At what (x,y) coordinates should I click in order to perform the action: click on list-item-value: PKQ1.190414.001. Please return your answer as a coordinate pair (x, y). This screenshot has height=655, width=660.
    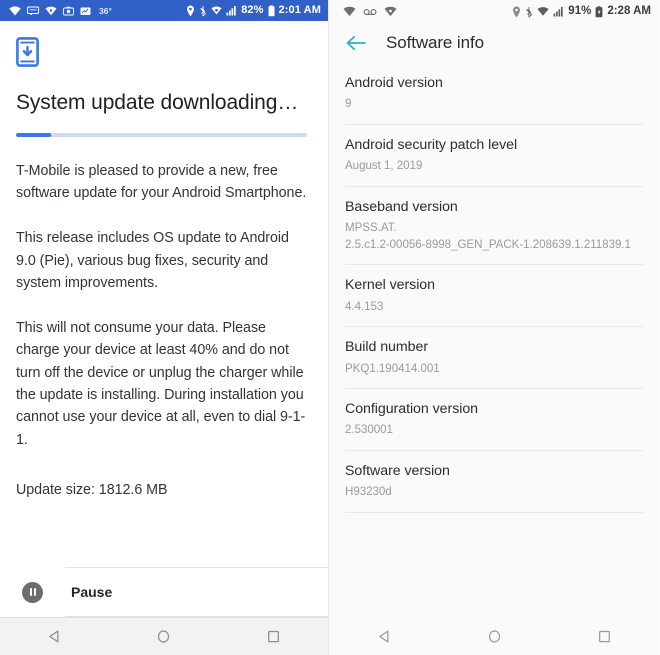
    Looking at the image, I should click on (392, 368).